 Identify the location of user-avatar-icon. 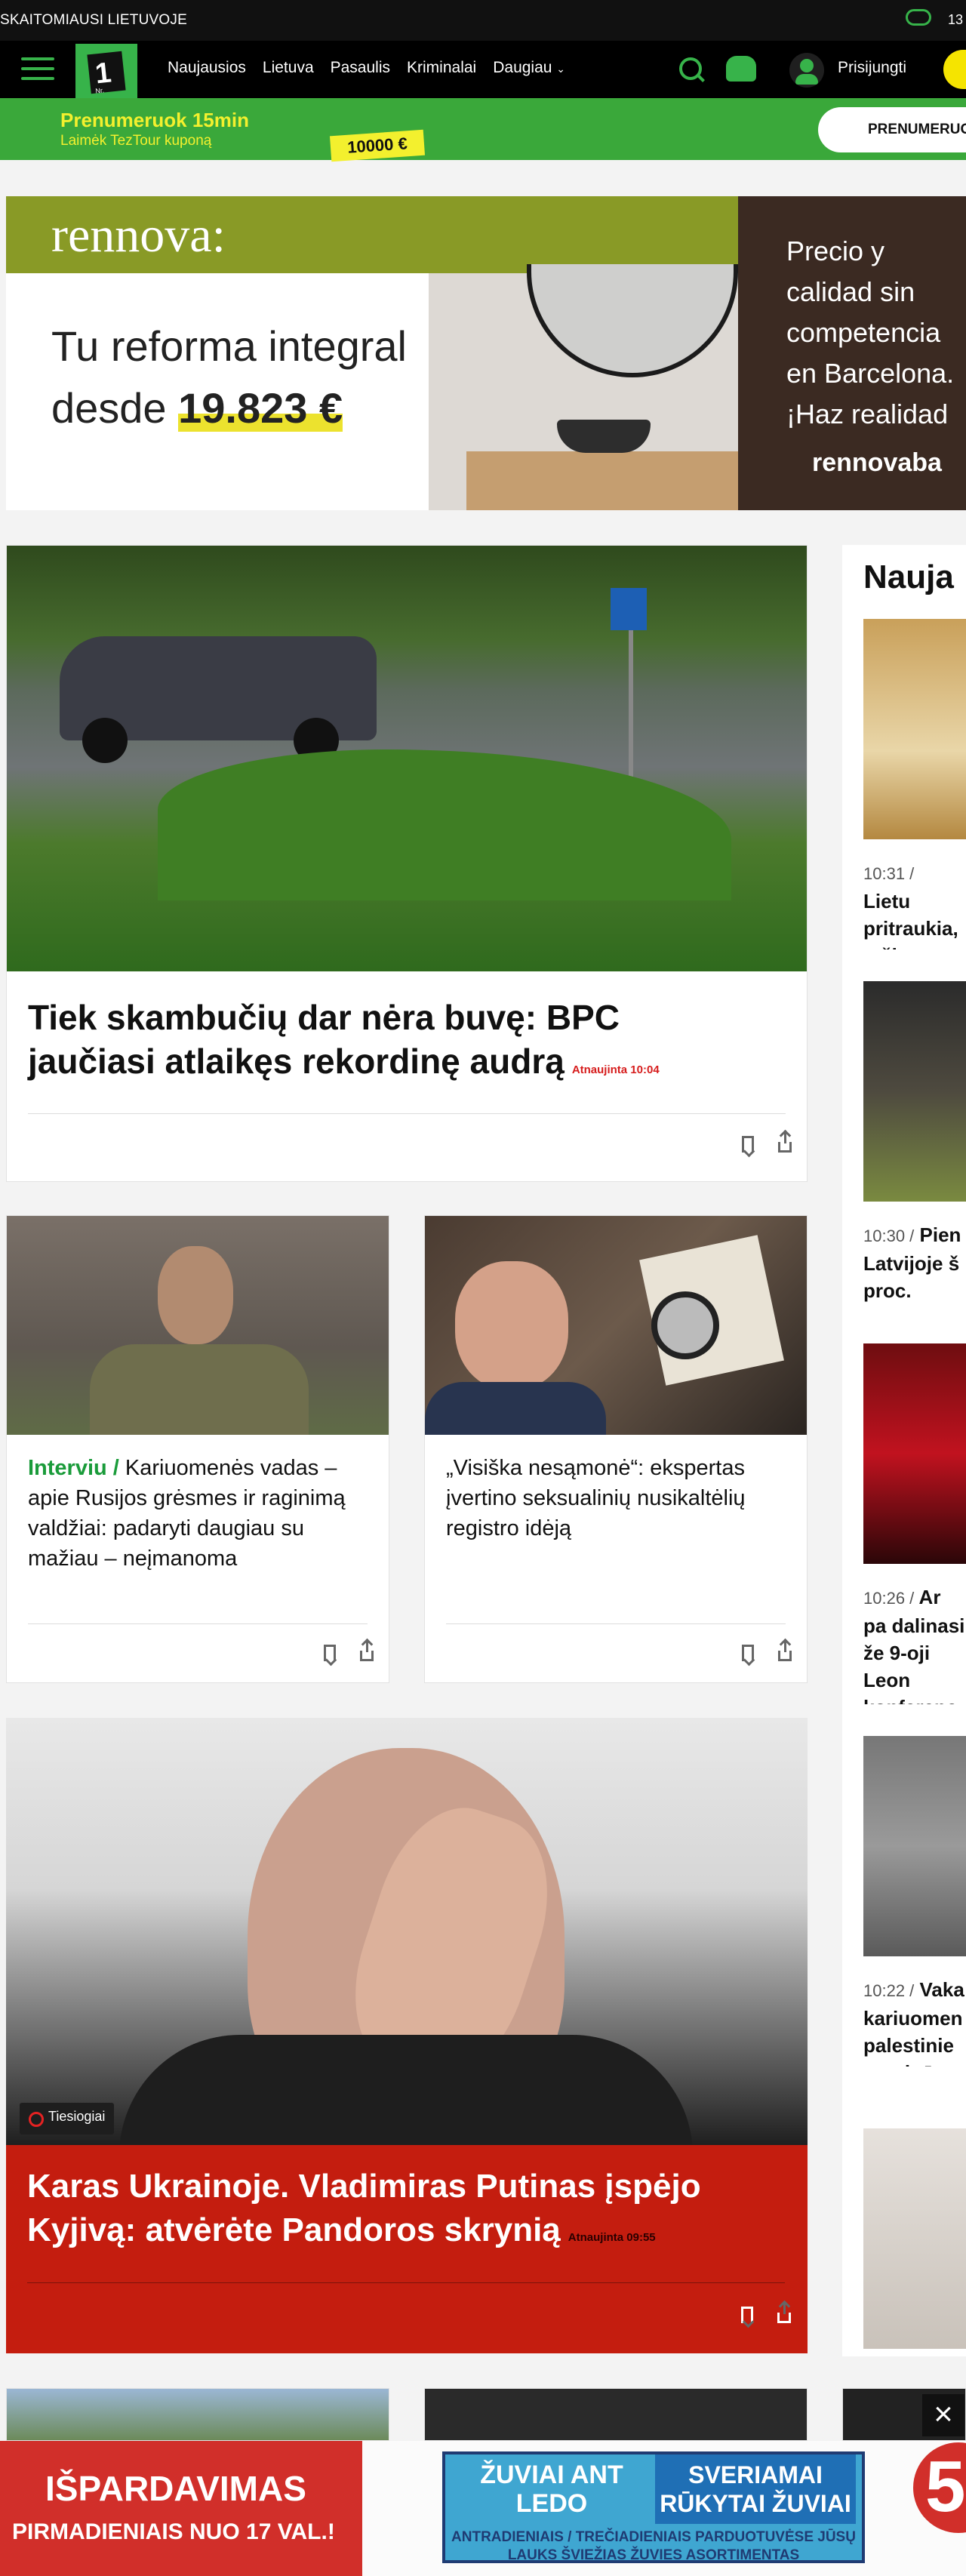
(806, 70).